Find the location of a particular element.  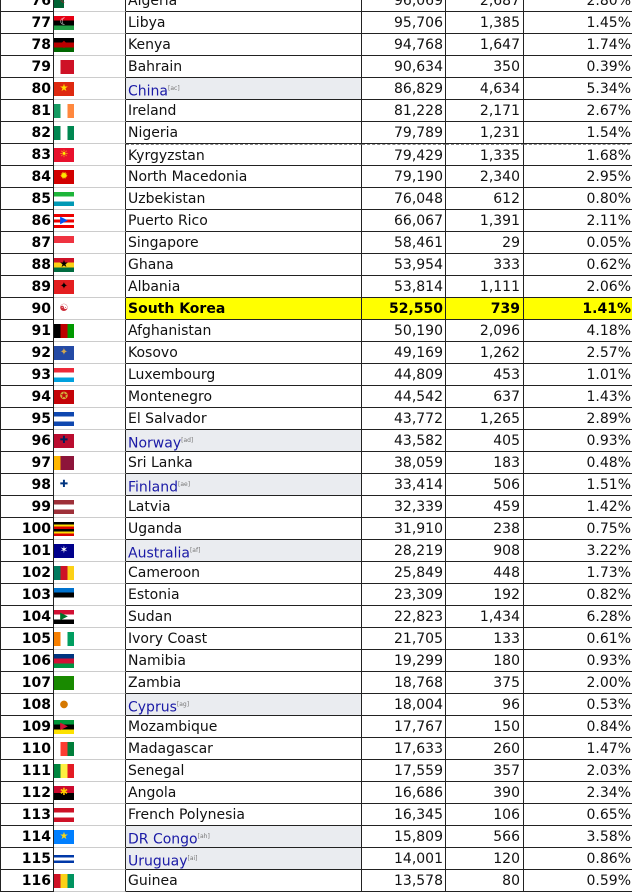

rank-cell: 95 is located at coordinates (27, 419).